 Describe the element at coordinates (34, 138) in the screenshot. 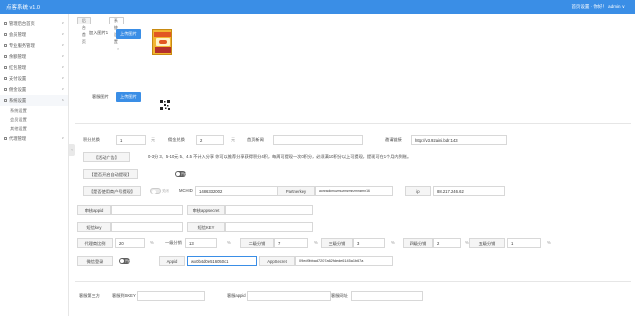

I see `sidebar-item-agent: 代理管理 ∨` at that location.